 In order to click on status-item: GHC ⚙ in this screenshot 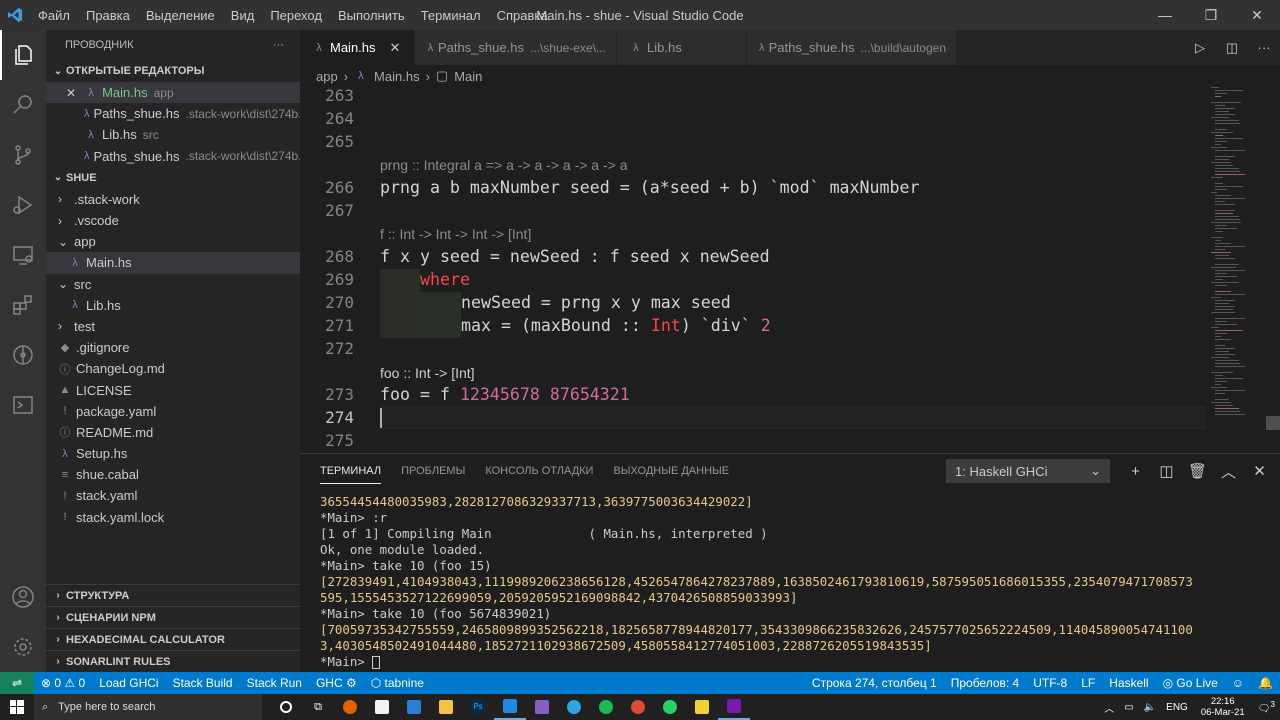, I will do `click(336, 683)`.